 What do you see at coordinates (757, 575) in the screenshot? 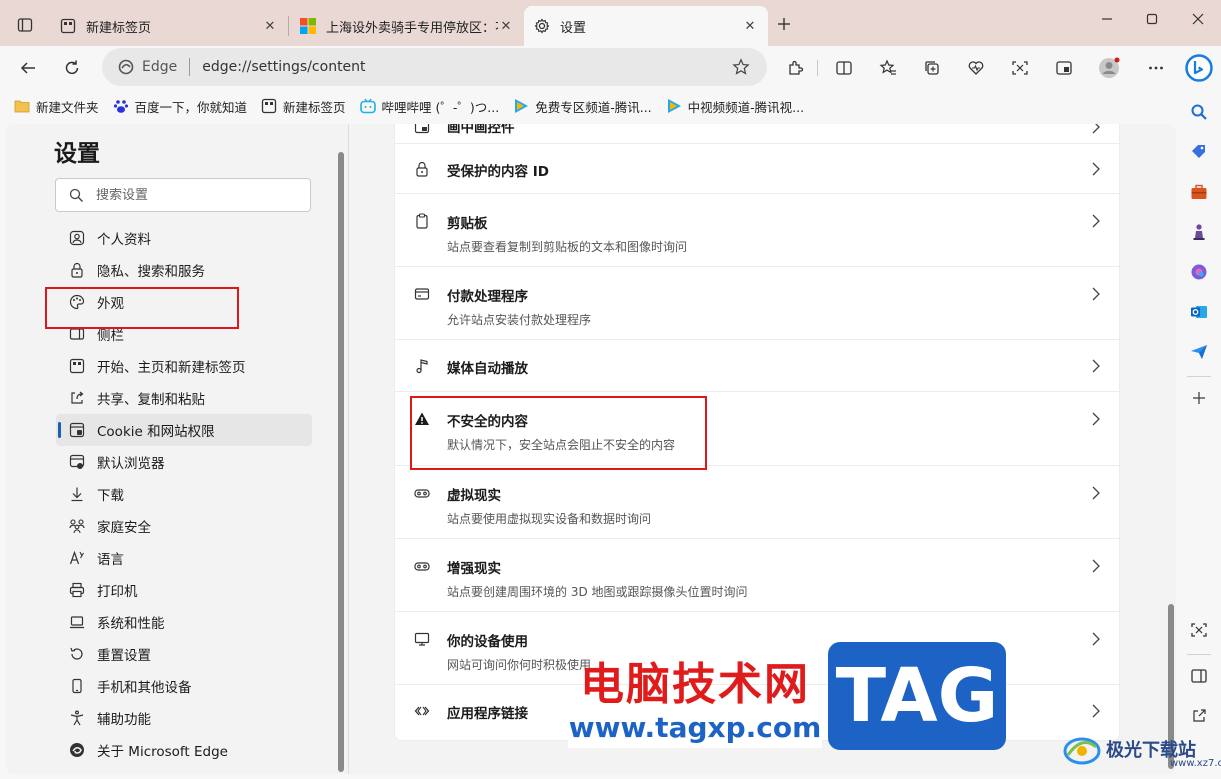
I see `setting-row-augmented-reality: 增强现实 站点要创建周围环境的 3D 地图或跟踪摄像头位置时询问` at bounding box center [757, 575].